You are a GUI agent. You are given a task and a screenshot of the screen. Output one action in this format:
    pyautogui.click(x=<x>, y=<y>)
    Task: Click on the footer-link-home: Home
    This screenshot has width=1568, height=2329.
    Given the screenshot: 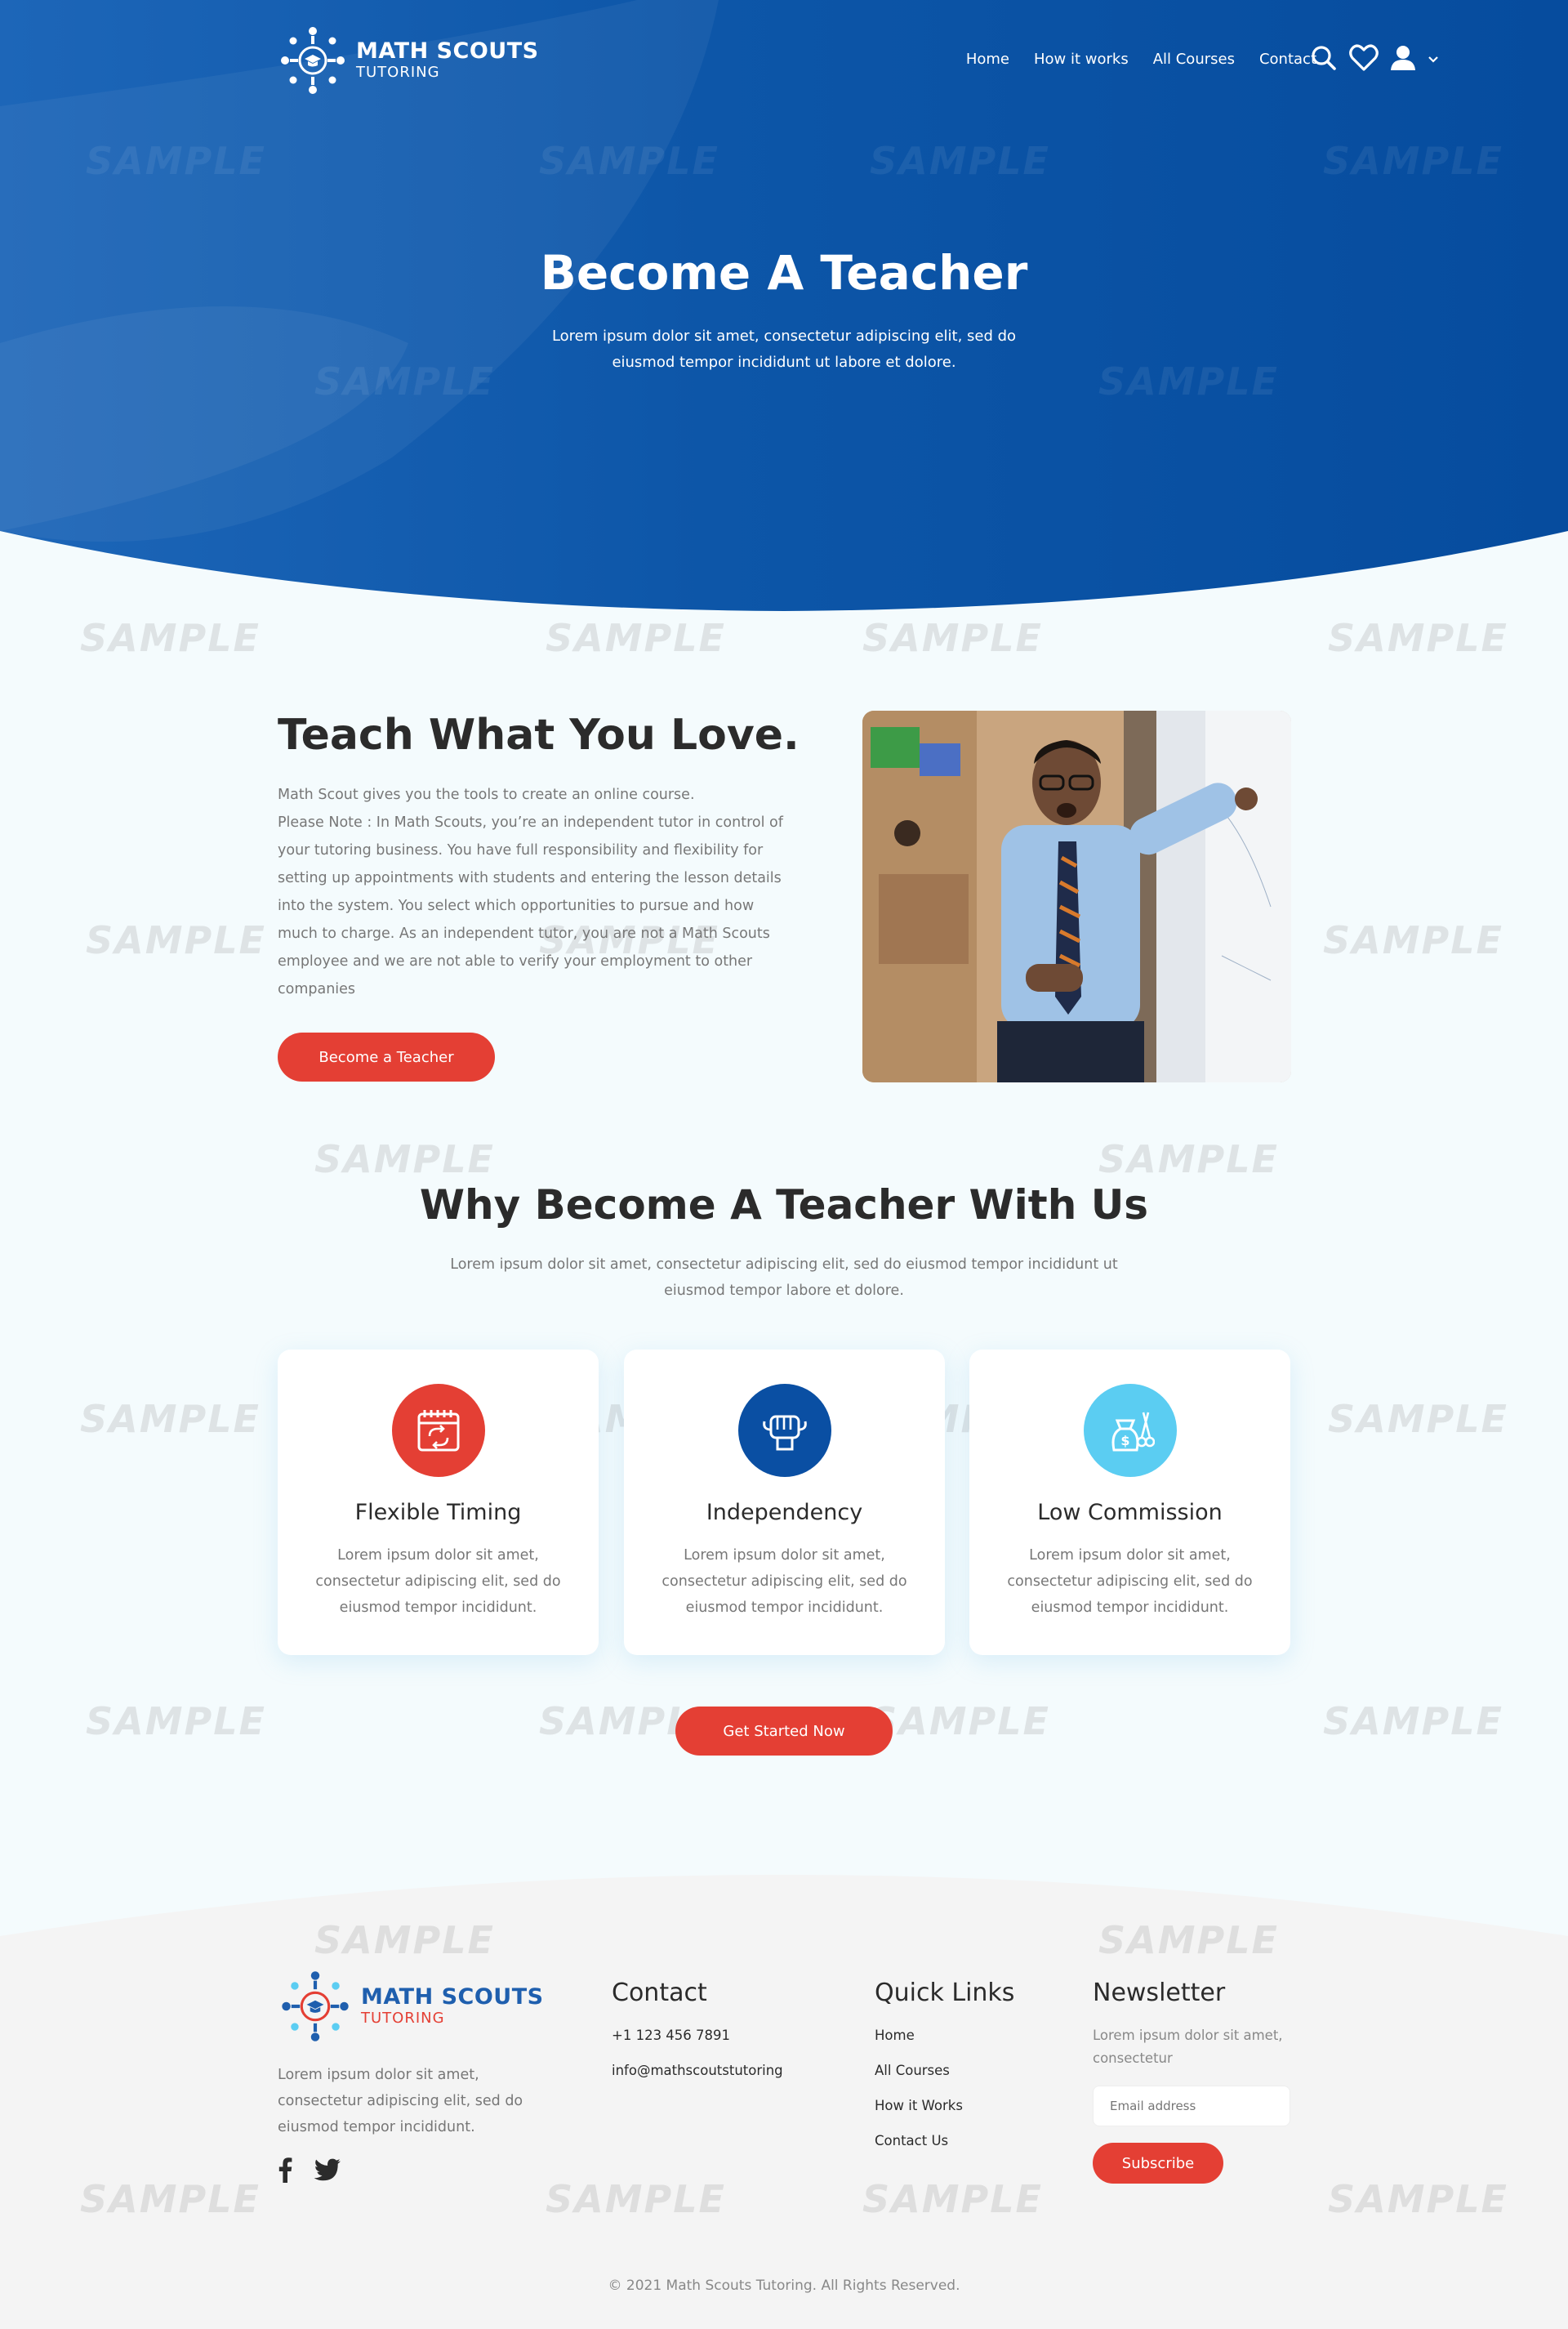 What is the action you would take?
    pyautogui.click(x=895, y=2036)
    